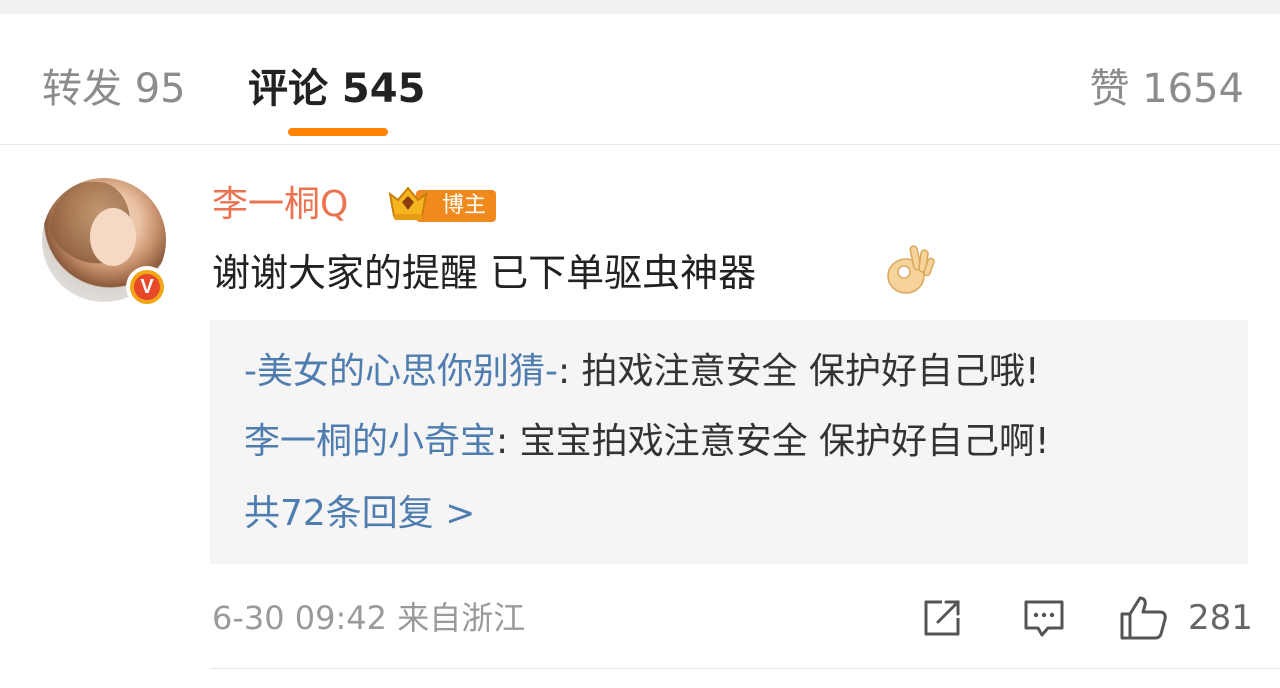 This screenshot has width=1280, height=688. What do you see at coordinates (369, 618) in the screenshot?
I see `comment-meta: 6-30 09:42 来自浙江` at bounding box center [369, 618].